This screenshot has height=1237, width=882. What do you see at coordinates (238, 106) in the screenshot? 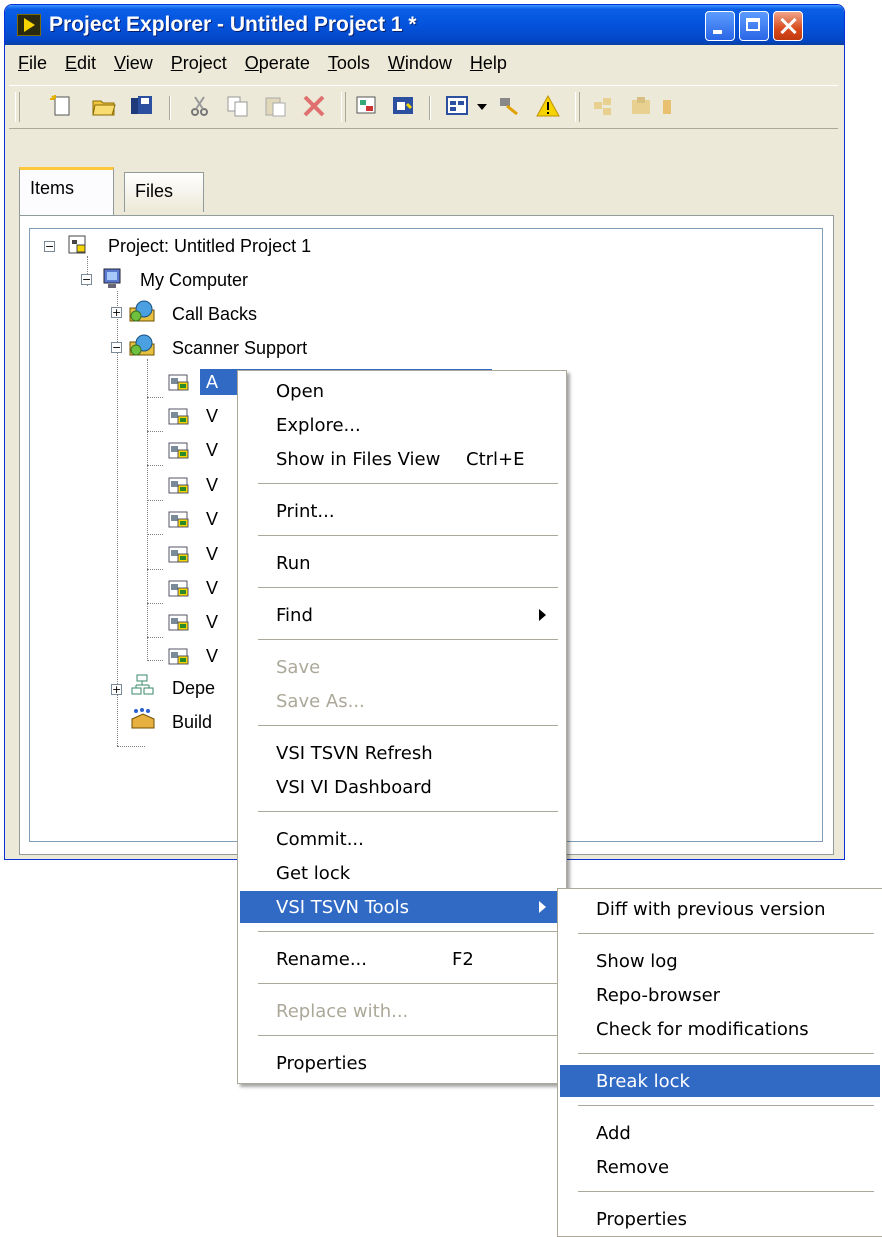
I see `copy-icon` at bounding box center [238, 106].